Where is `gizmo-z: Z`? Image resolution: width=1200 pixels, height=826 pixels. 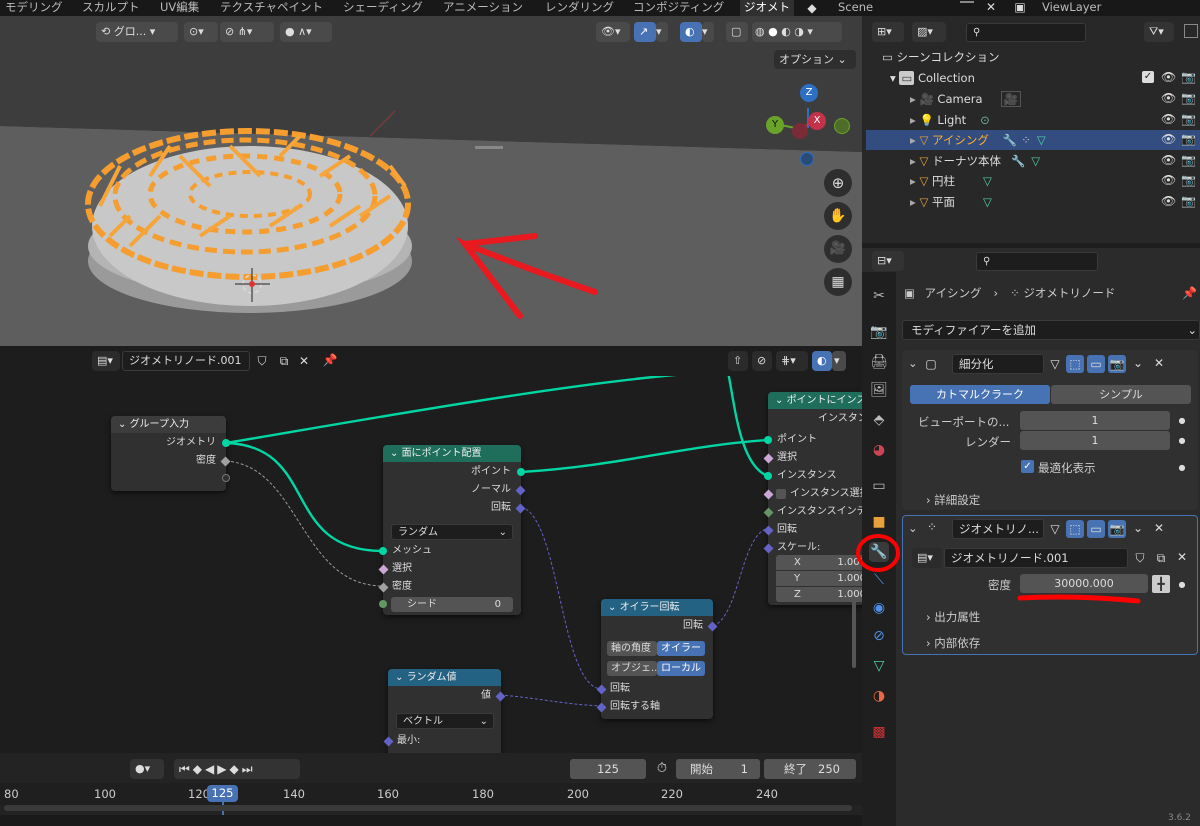
gizmo-z: Z is located at coordinates (809, 93).